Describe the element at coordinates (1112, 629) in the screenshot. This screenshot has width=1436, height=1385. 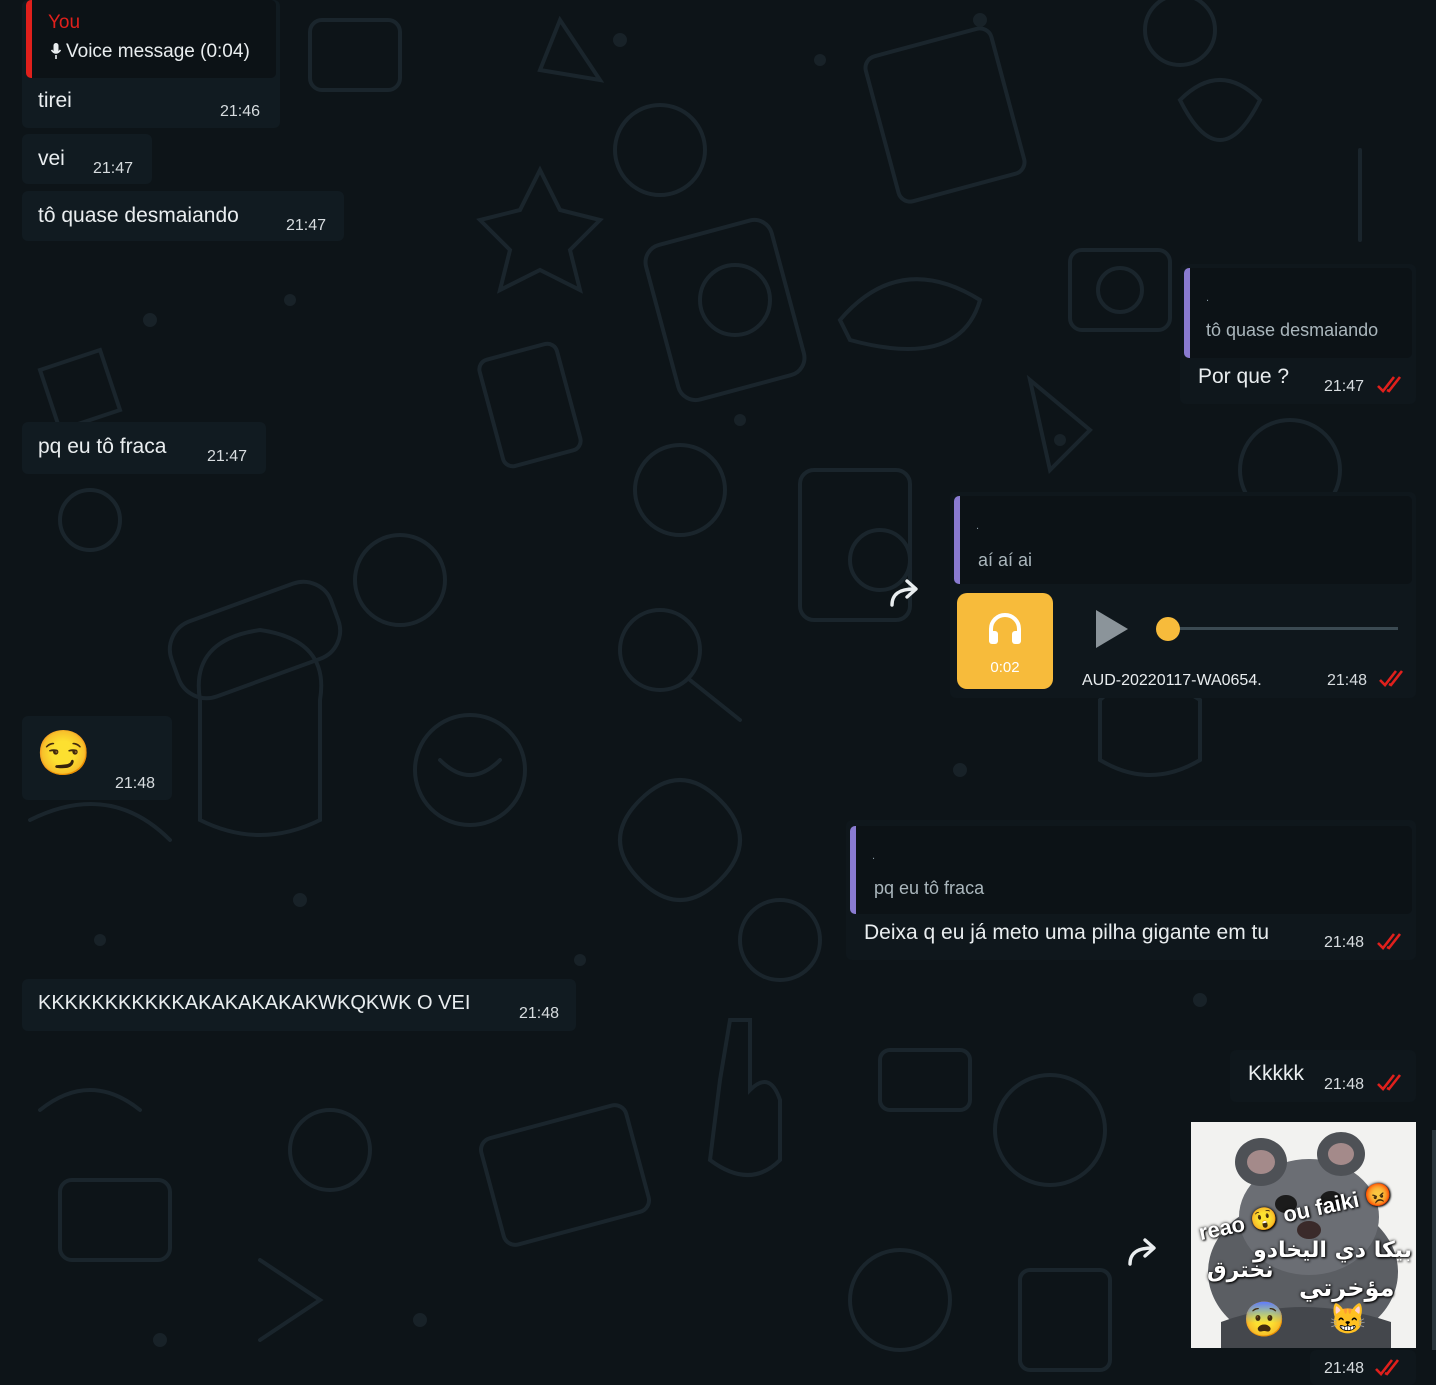
I see `play-button` at that location.